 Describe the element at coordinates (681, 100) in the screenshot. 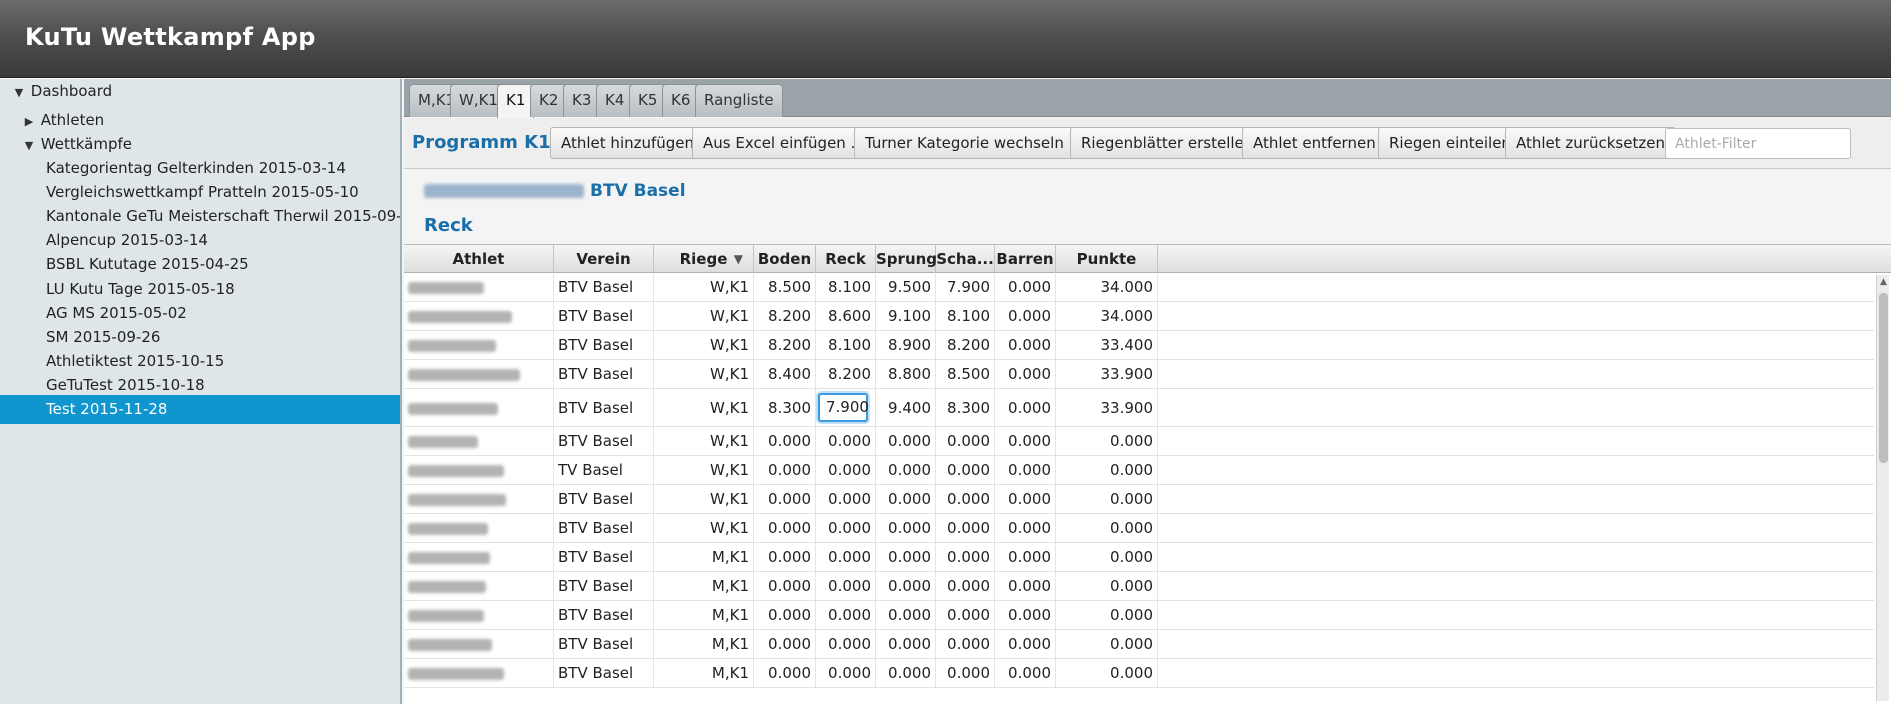

I see `tab-k6: K6` at that location.